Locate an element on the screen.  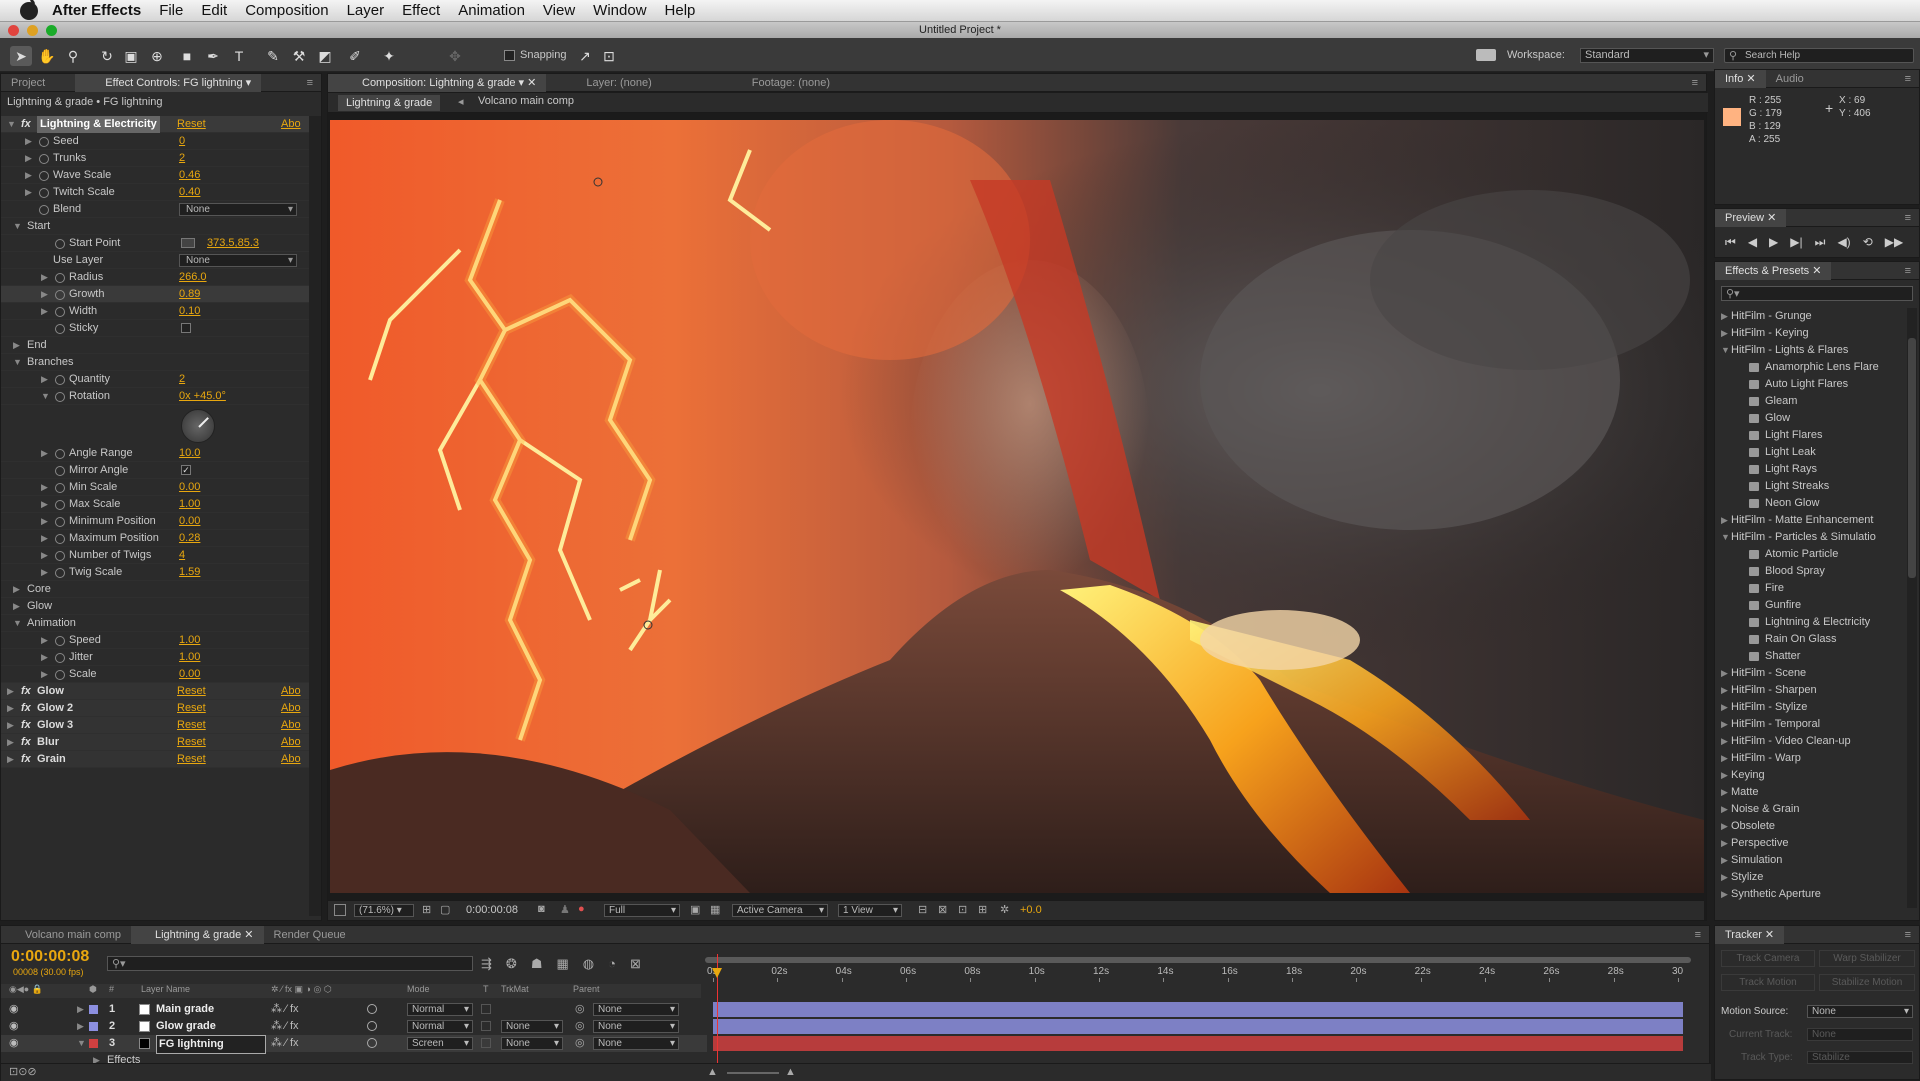
menu-view: View is located at coordinates (559, 10).